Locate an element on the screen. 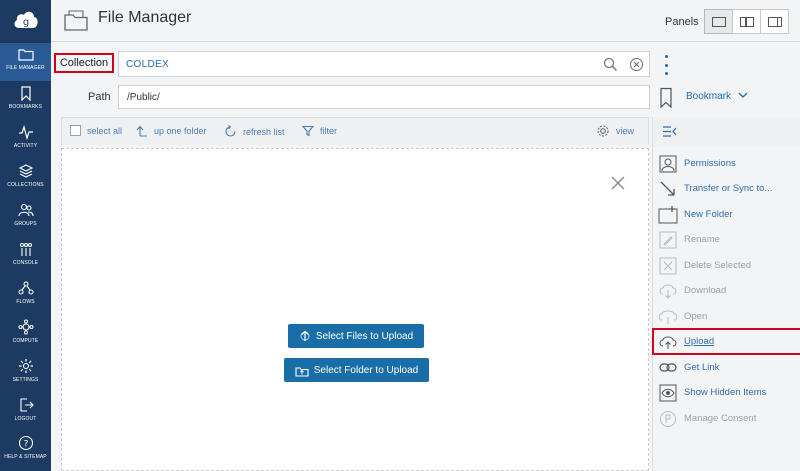 This screenshot has height=471, width=800. nav-item-file-manager: FILE MANAGER is located at coordinates (25, 62).